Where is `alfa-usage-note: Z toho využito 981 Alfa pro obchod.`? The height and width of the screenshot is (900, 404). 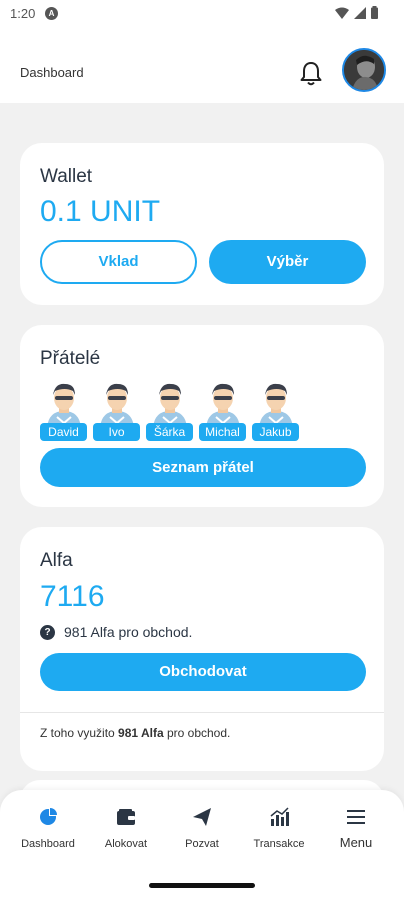 alfa-usage-note: Z toho využito 981 Alfa pro obchod. is located at coordinates (135, 733).